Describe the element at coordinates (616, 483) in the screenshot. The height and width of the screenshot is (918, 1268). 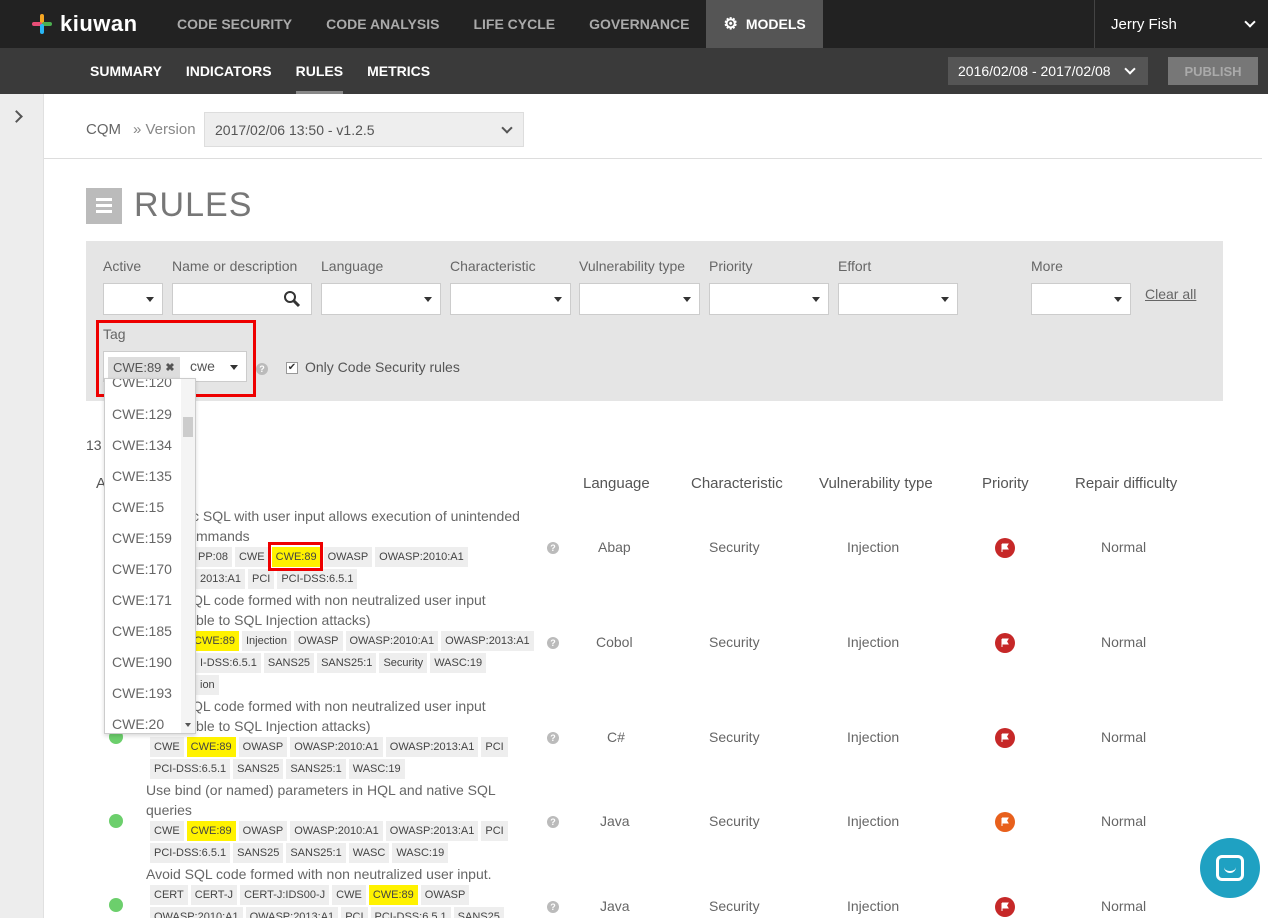
I see `header-language: Language` at that location.